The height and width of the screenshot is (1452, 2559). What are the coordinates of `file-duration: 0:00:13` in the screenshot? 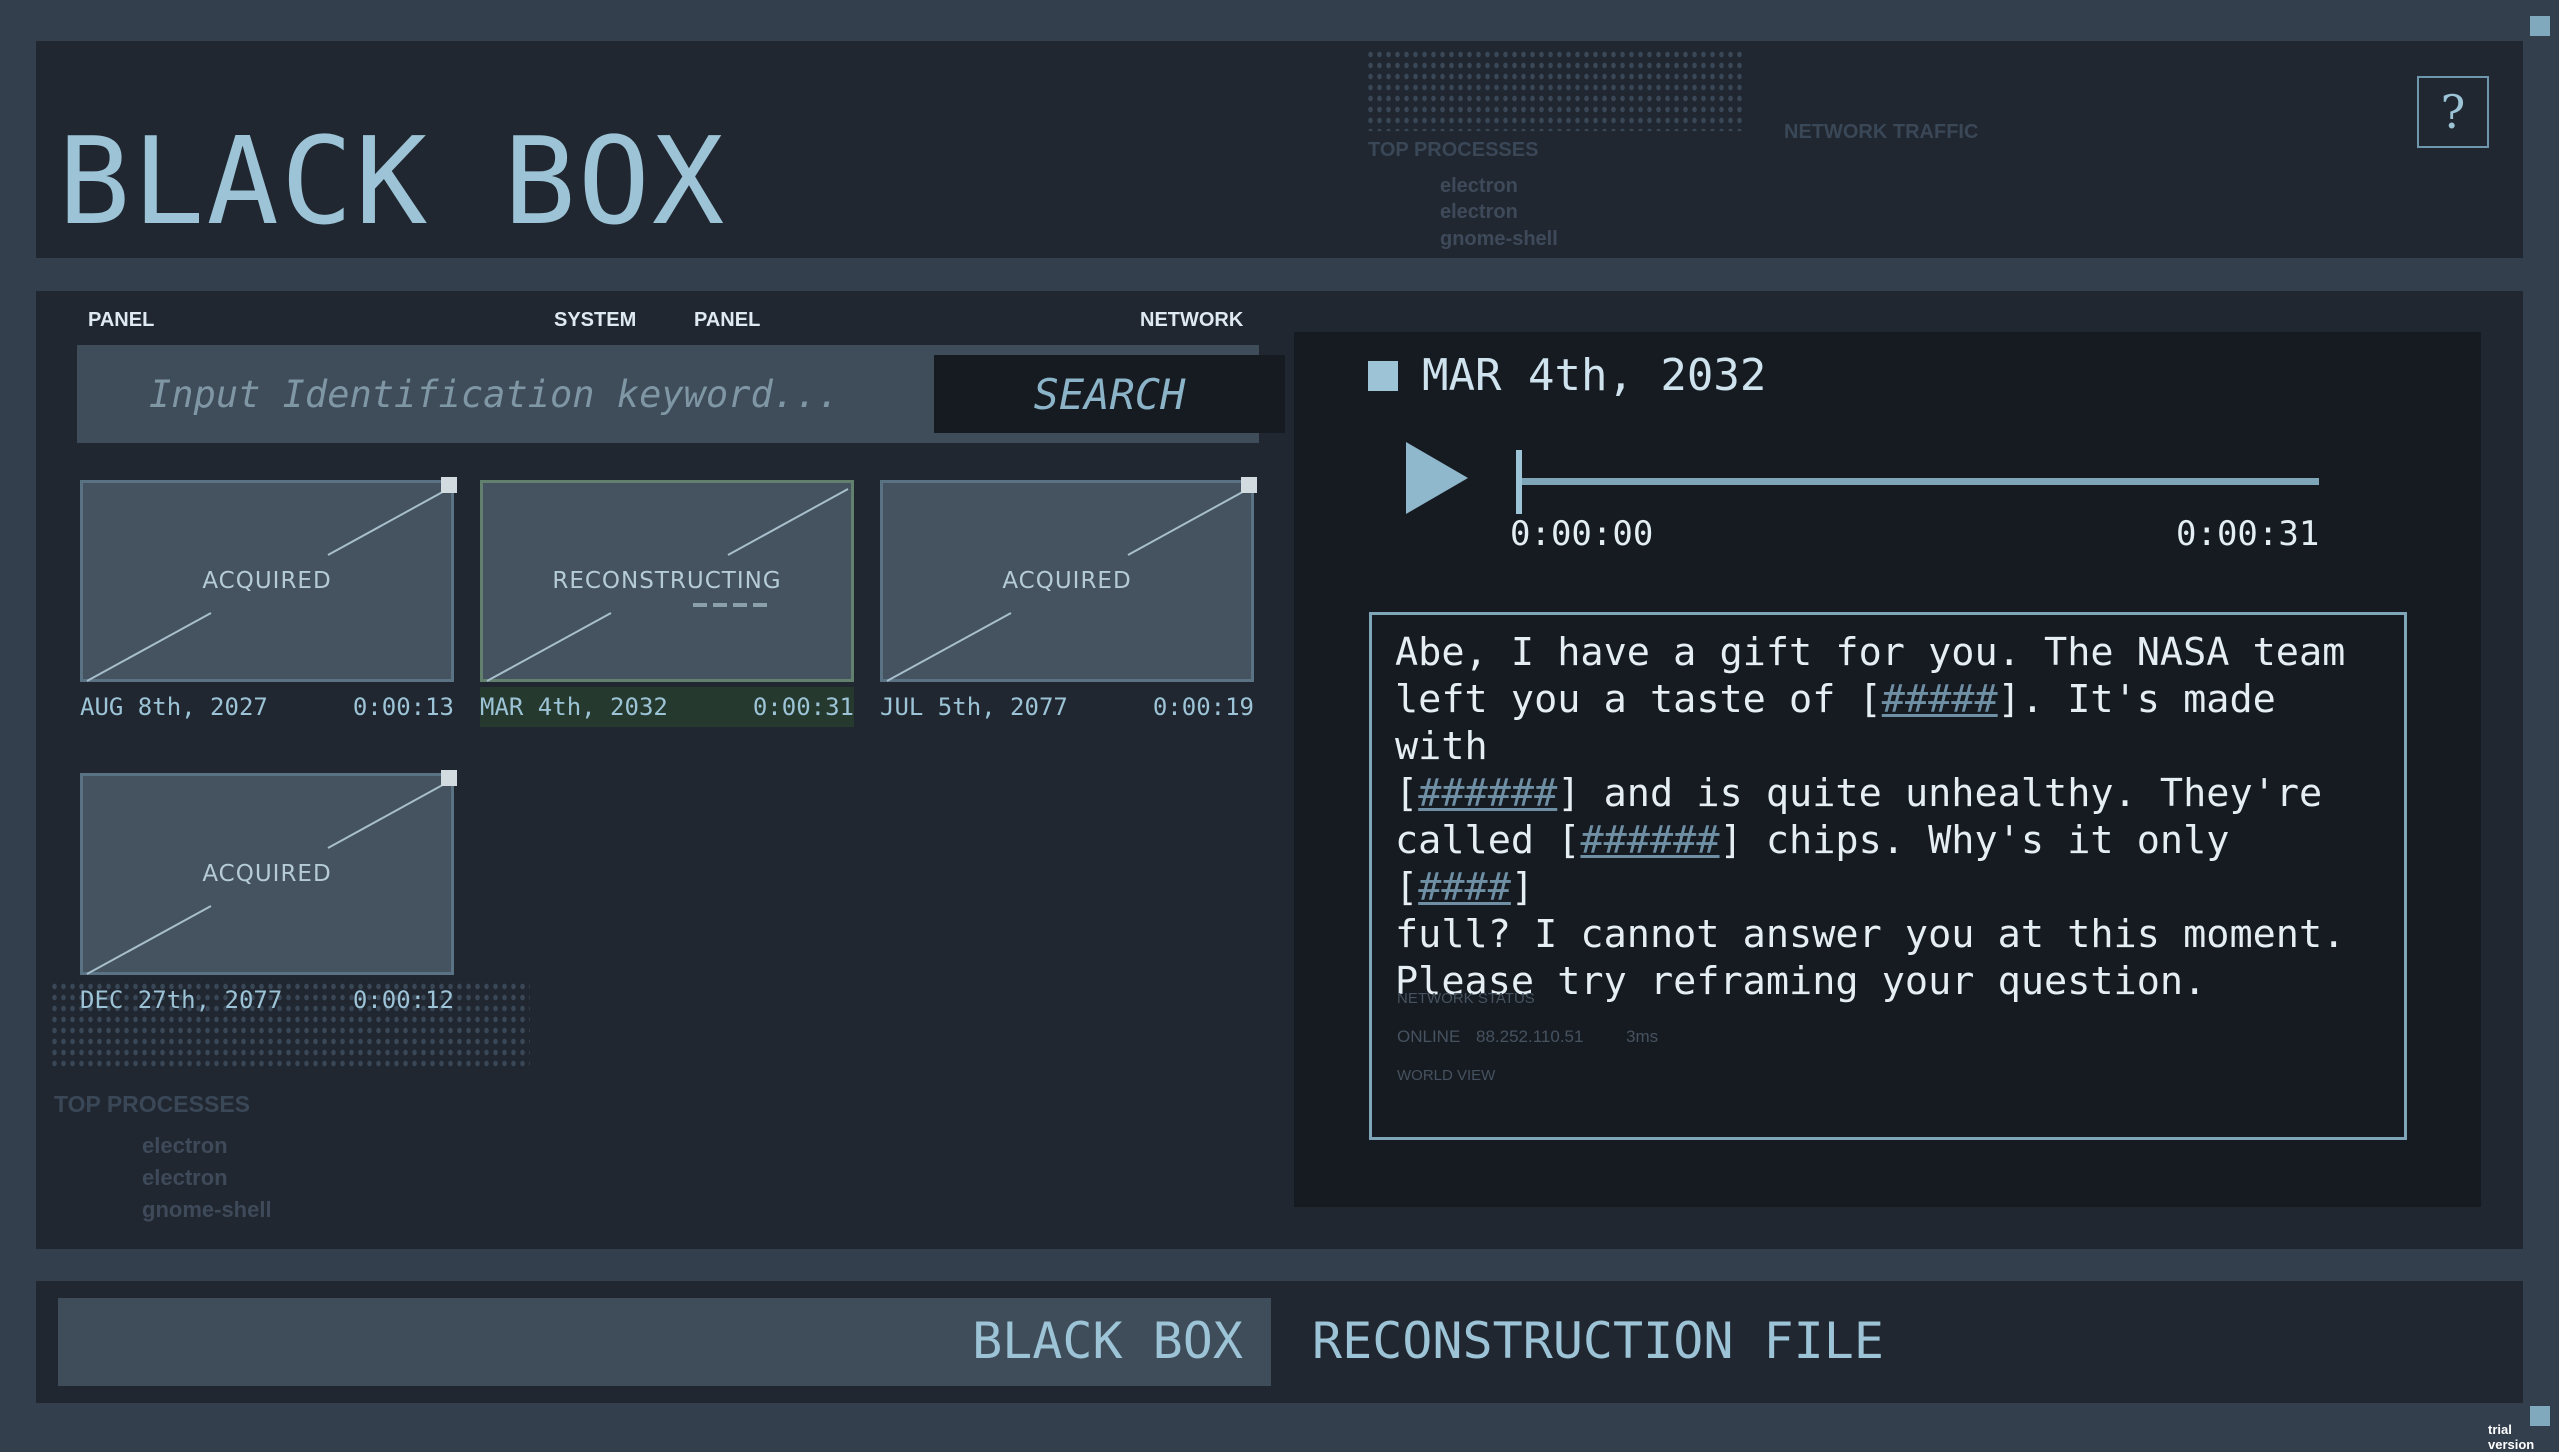 It's located at (403, 707).